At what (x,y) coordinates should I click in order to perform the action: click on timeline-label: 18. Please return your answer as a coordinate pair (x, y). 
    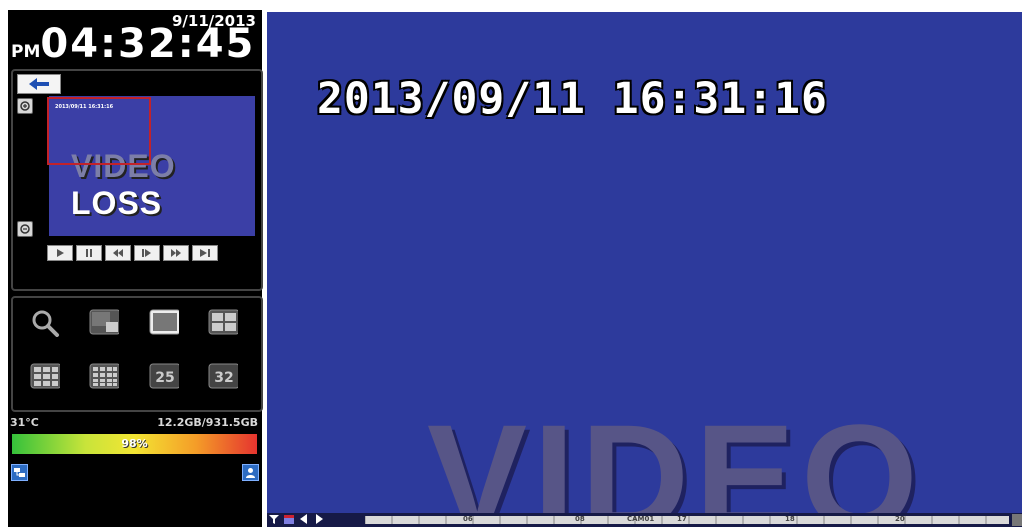
    Looking at the image, I should click on (790, 519).